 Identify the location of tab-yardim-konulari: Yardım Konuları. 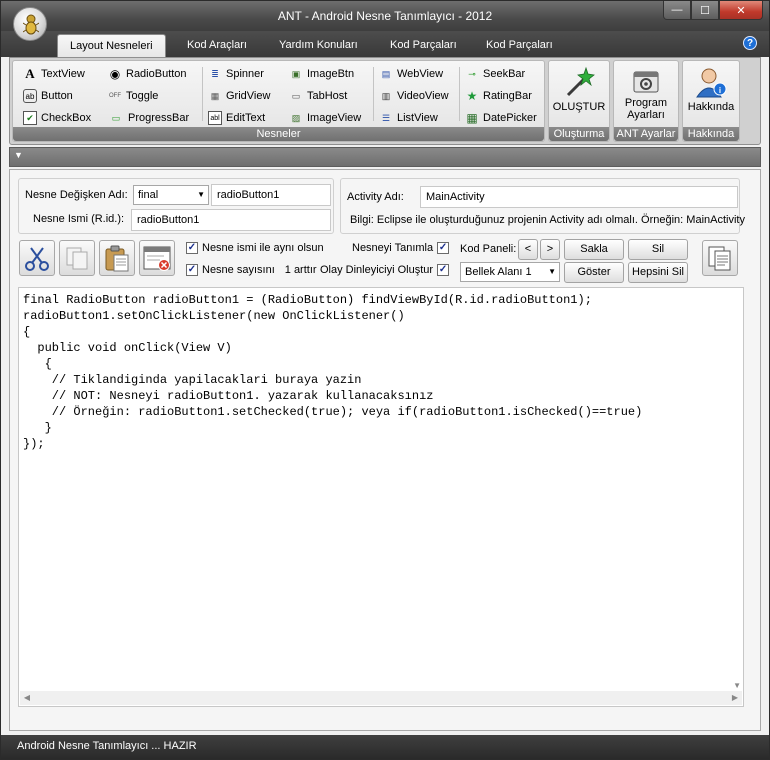
(318, 45).